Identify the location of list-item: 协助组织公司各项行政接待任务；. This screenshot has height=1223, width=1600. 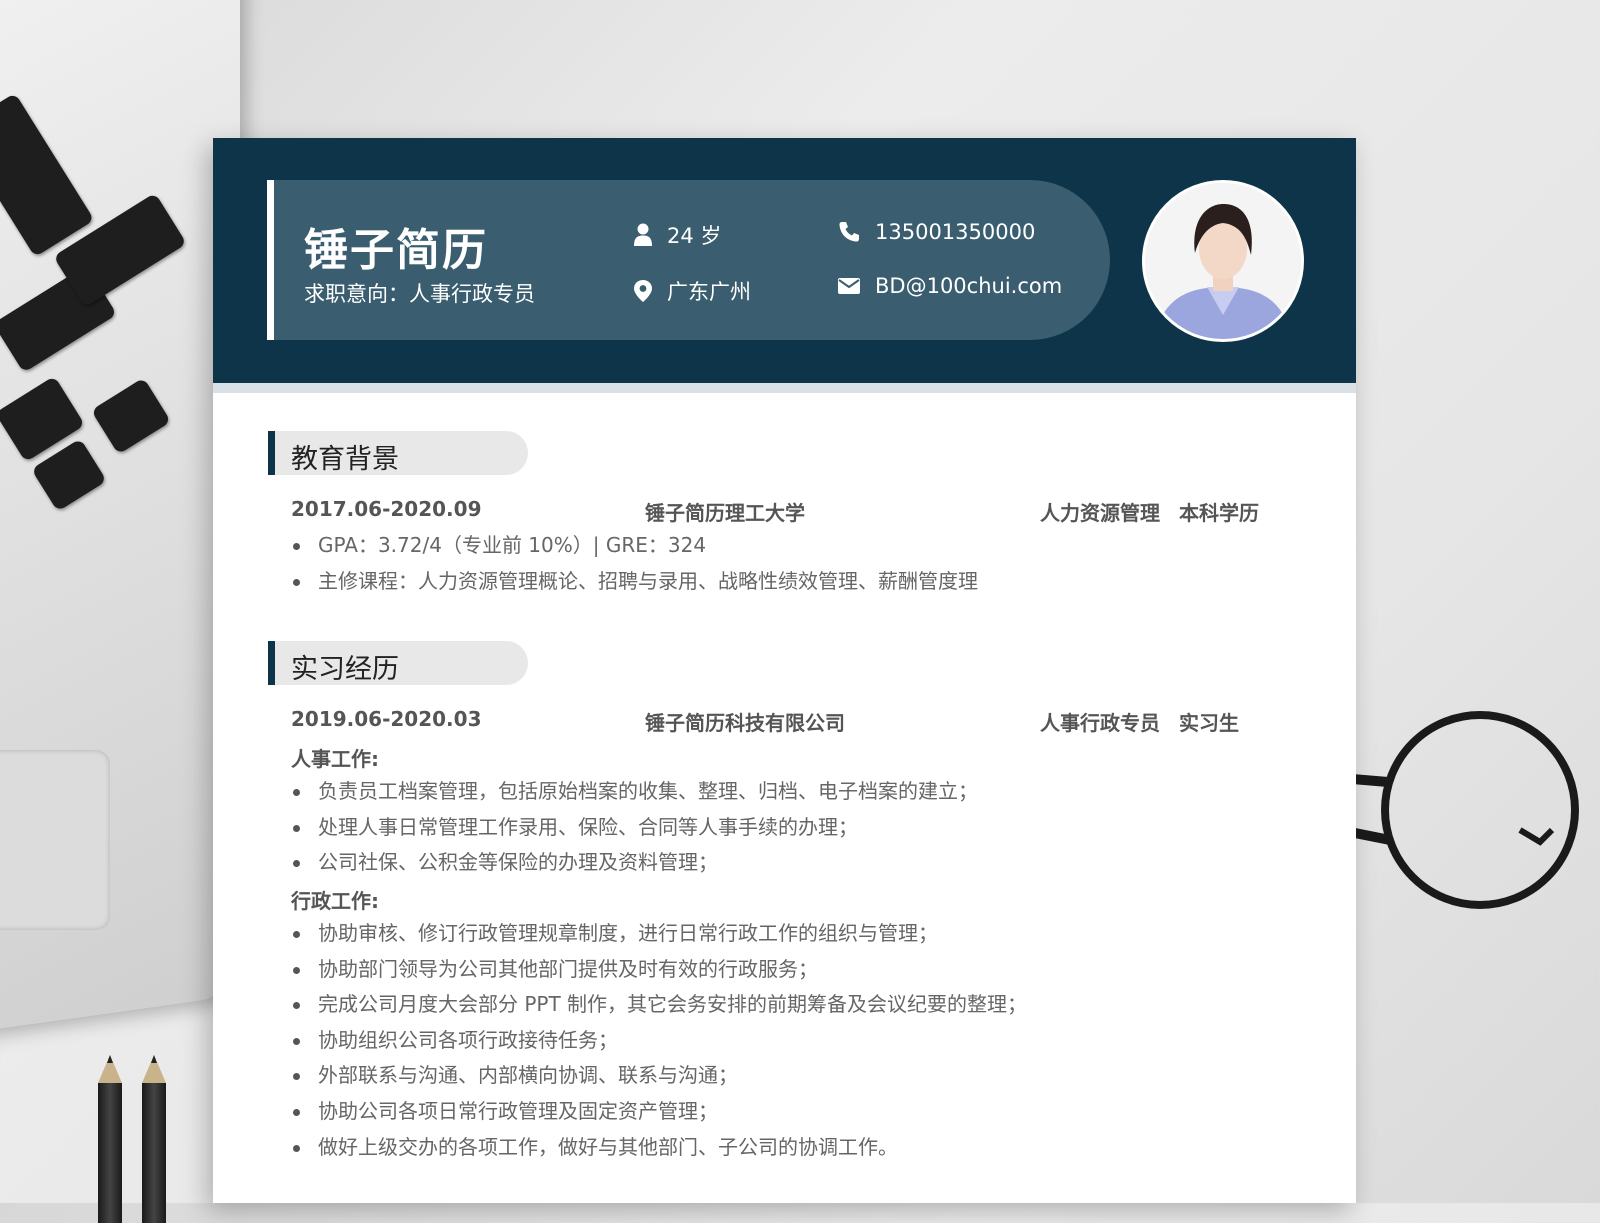
(659, 1041).